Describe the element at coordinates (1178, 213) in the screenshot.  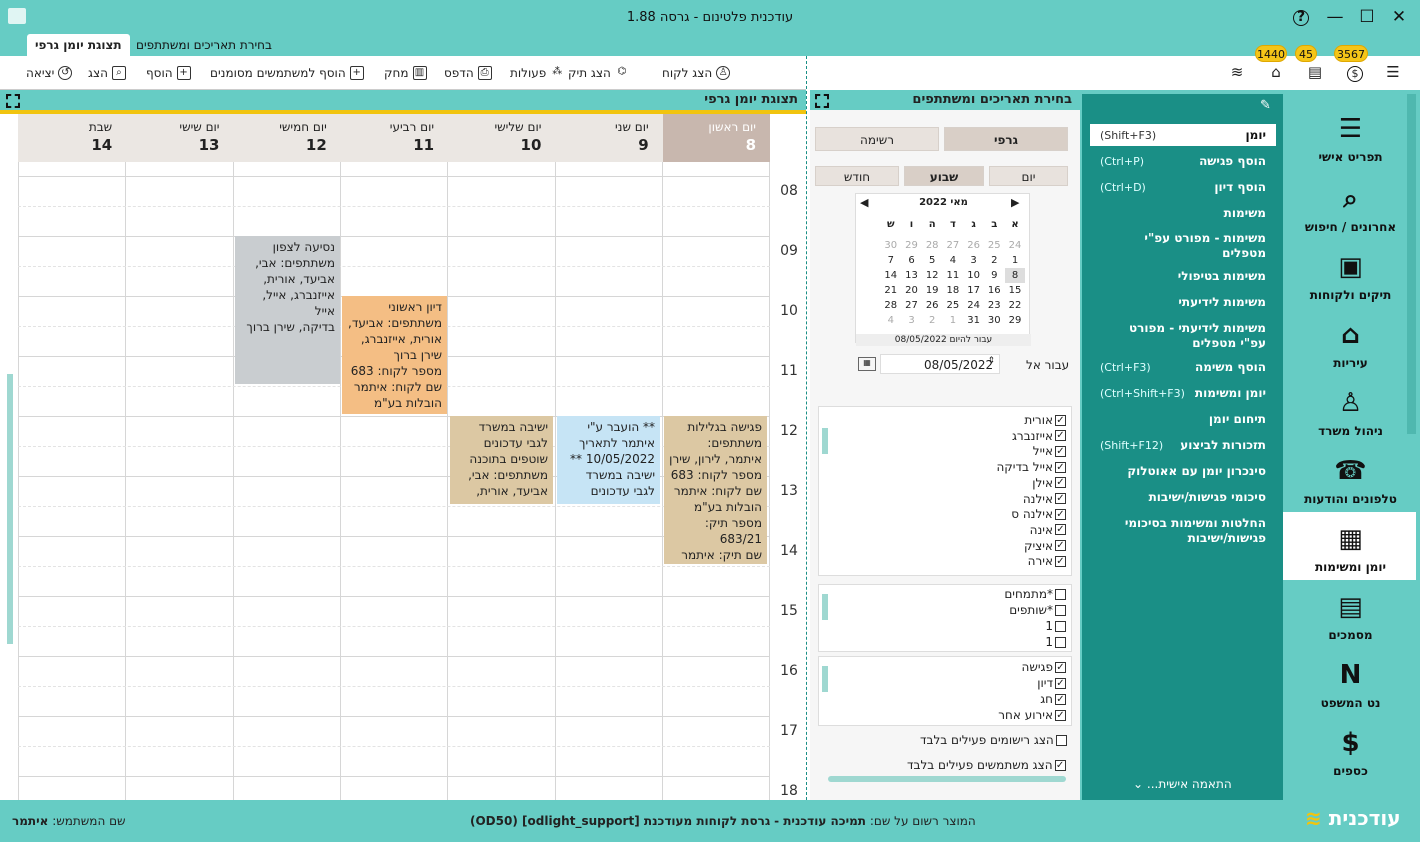
I see `menu-item: משימות` at that location.